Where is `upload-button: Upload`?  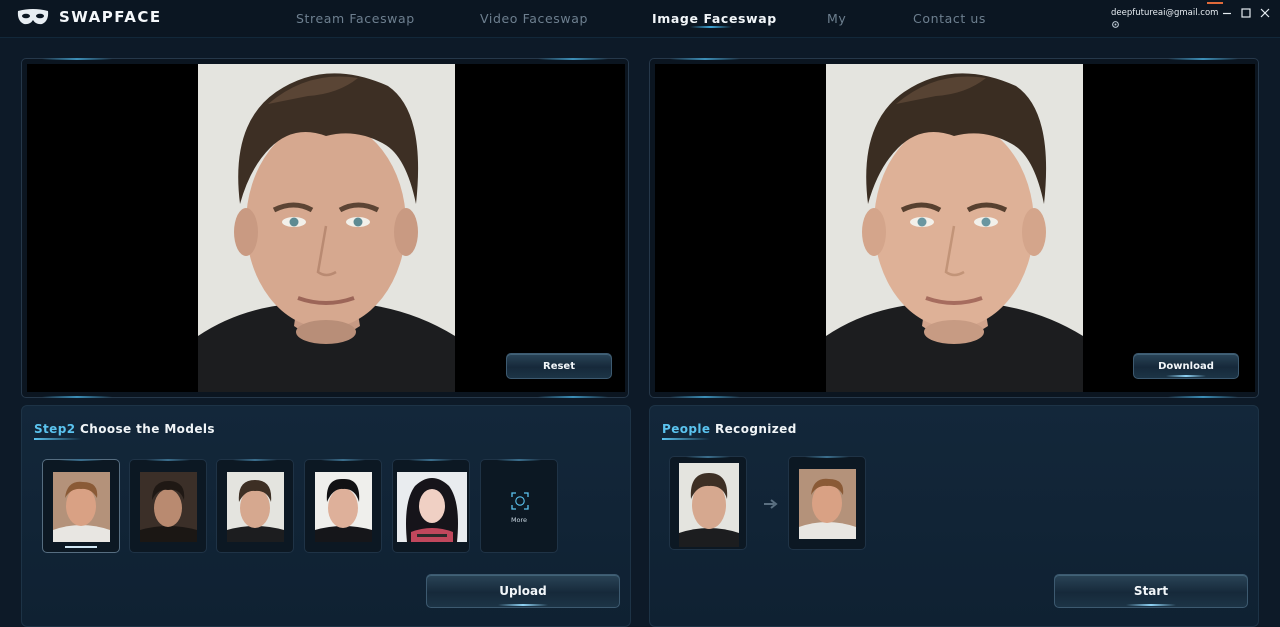
upload-button: Upload is located at coordinates (523, 591).